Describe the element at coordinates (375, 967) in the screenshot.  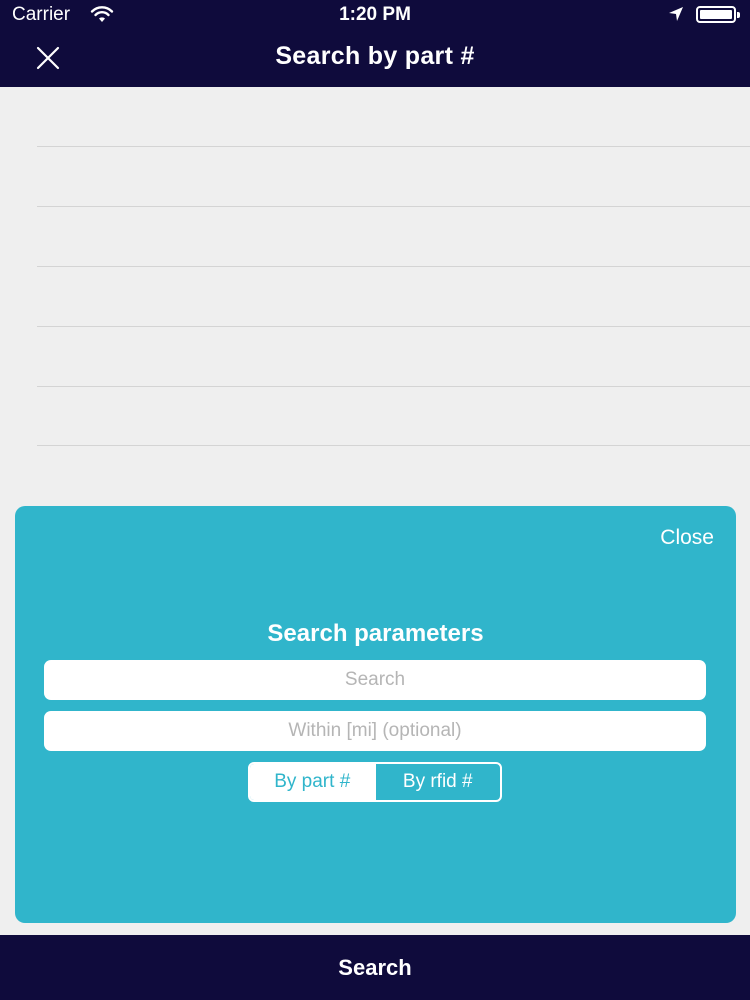
I see `search-button: Search` at that location.